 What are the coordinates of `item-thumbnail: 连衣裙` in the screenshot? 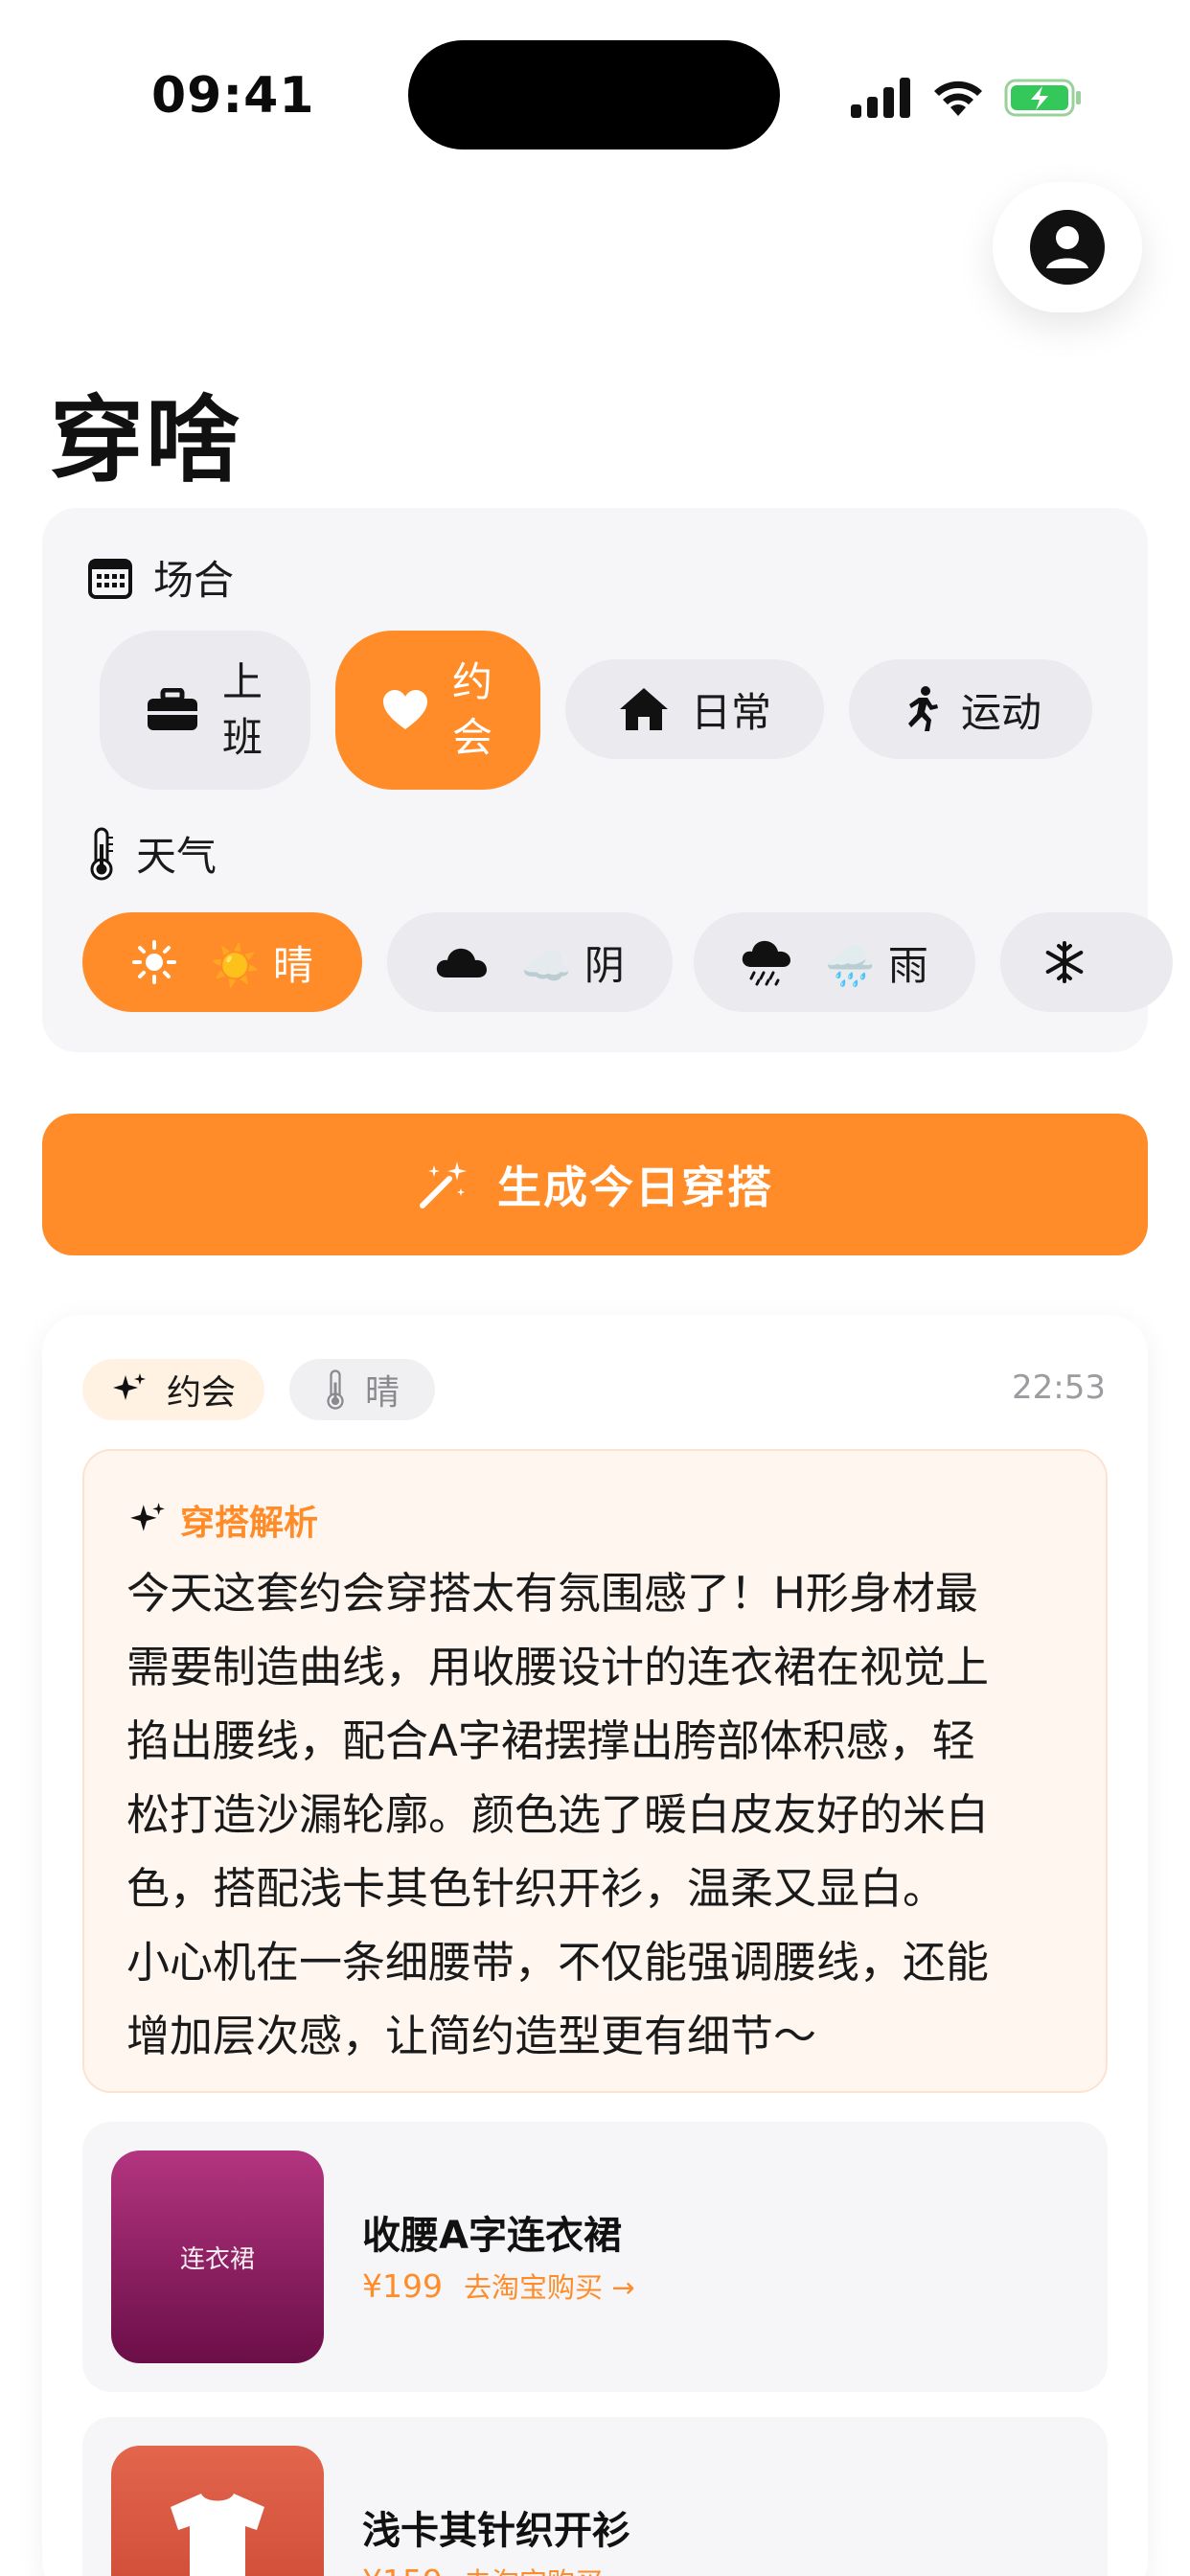 It's located at (218, 2256).